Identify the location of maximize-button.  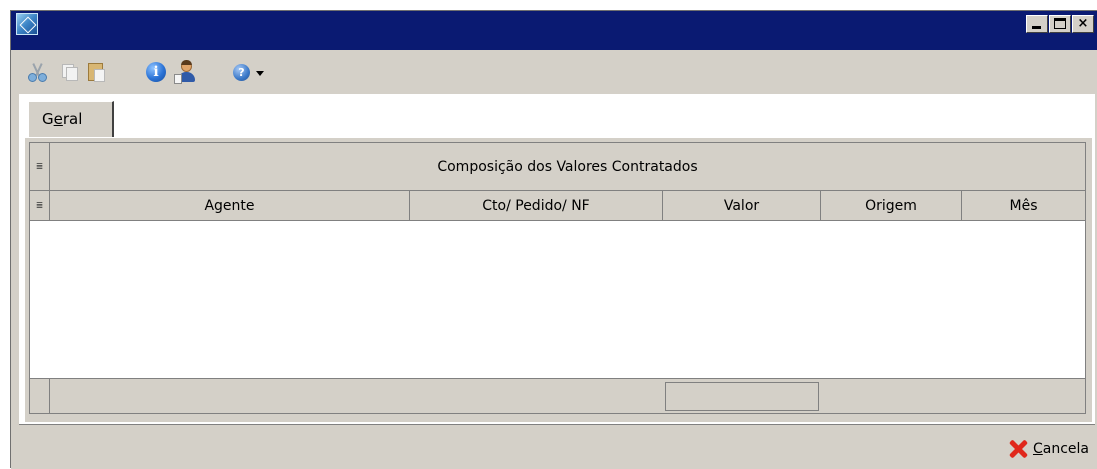
(1060, 24).